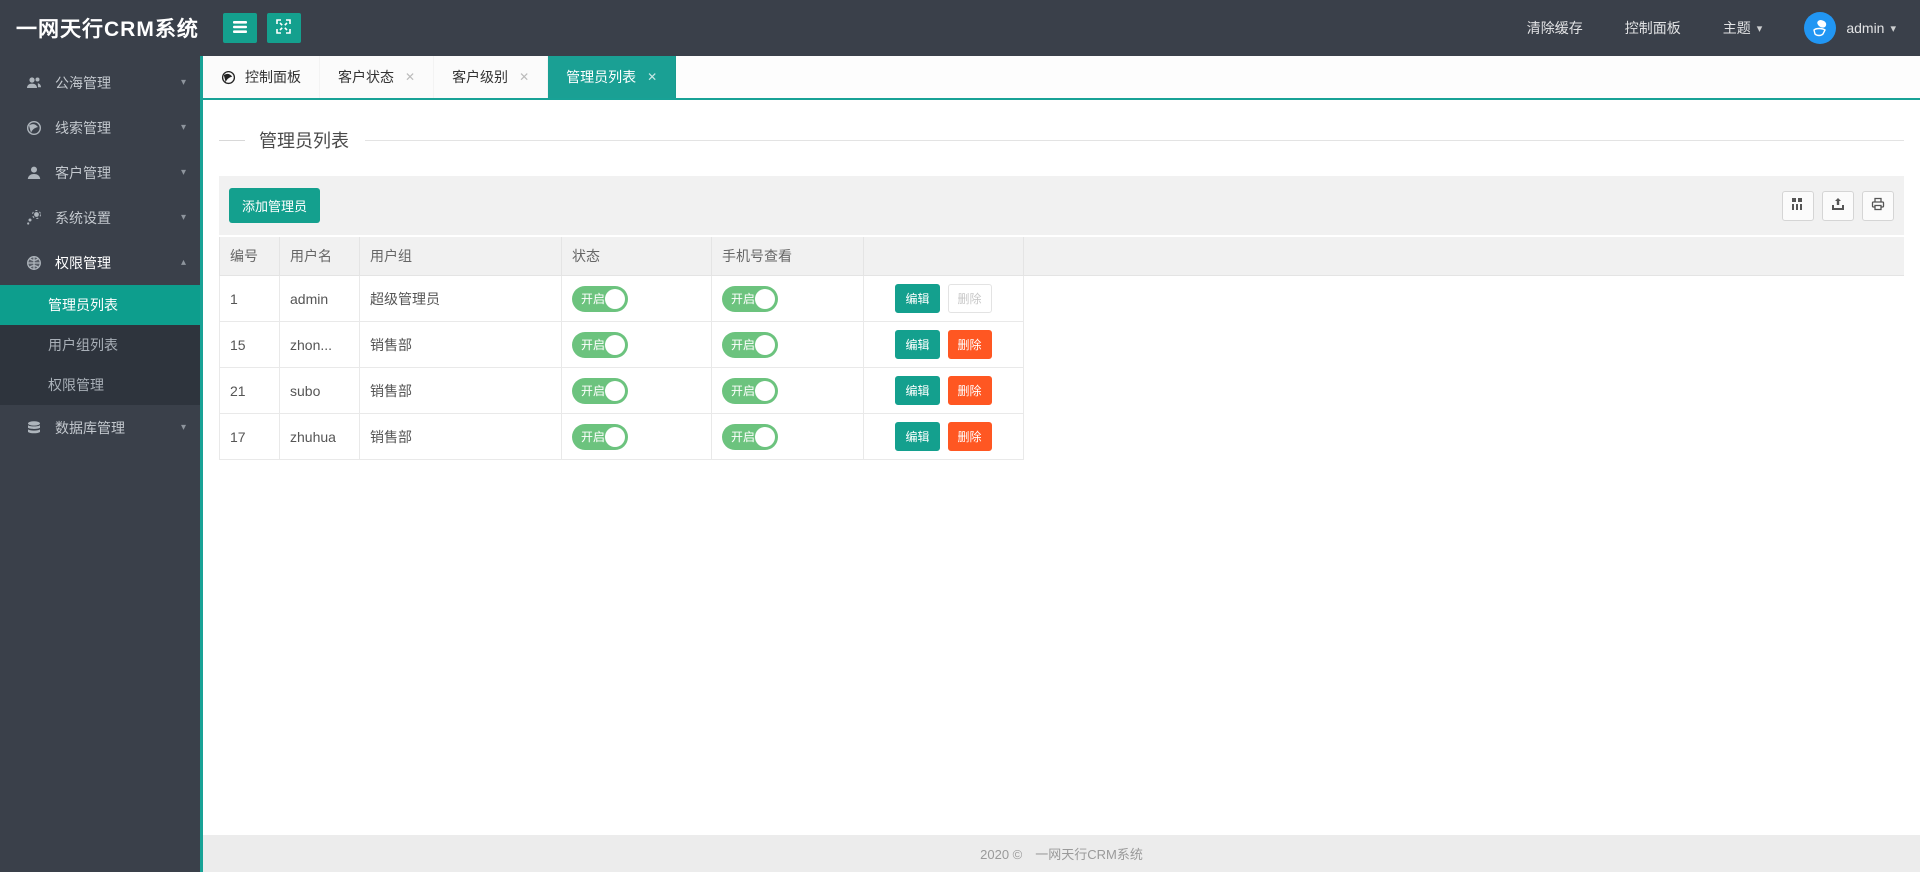 The width and height of the screenshot is (1920, 872). Describe the element at coordinates (366, 77) in the screenshot. I see `tab-label: 客户状态` at that location.